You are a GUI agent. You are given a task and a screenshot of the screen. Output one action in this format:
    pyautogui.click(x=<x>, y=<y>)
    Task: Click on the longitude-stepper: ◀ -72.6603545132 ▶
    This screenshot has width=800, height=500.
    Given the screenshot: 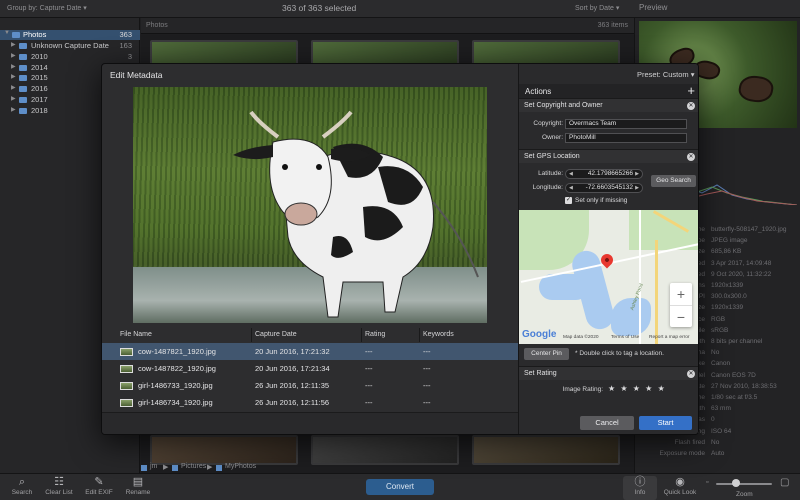 What is the action you would take?
    pyautogui.click(x=604, y=188)
    